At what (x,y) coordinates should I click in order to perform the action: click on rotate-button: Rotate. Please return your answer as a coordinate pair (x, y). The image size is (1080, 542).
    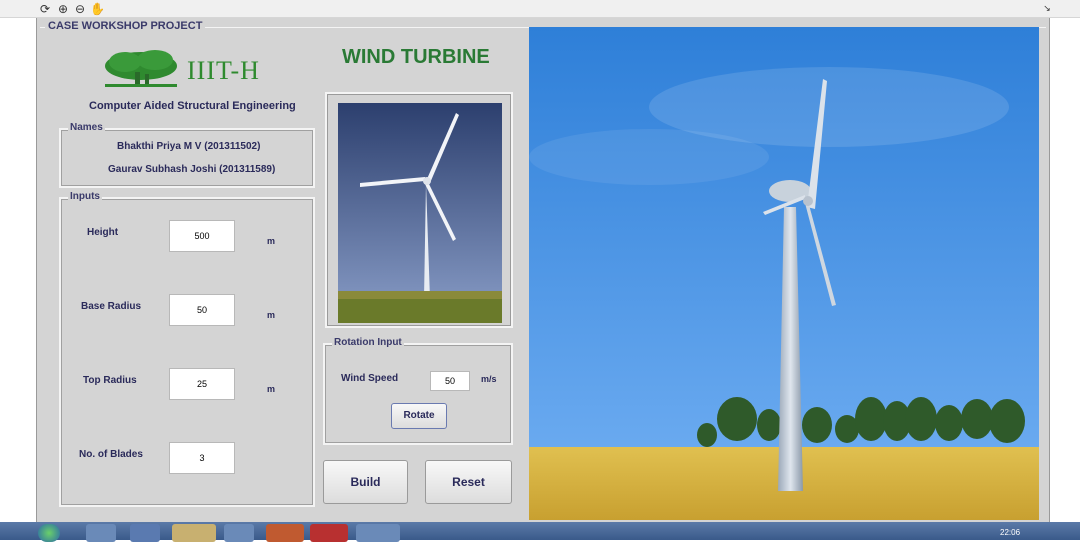
    Looking at the image, I should click on (419, 416).